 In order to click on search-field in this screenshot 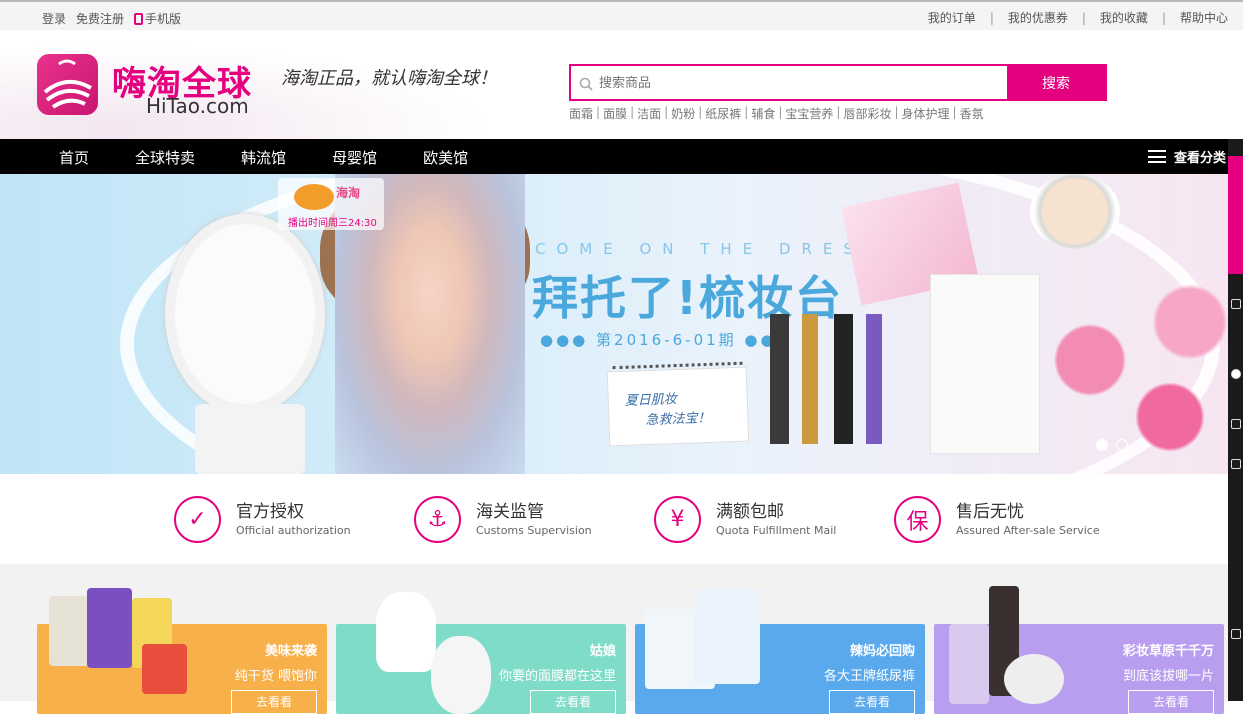, I will do `click(789, 82)`.